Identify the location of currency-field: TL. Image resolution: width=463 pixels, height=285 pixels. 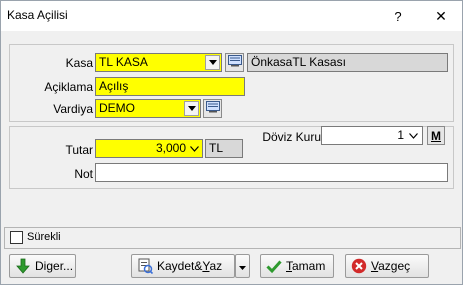
(224, 148).